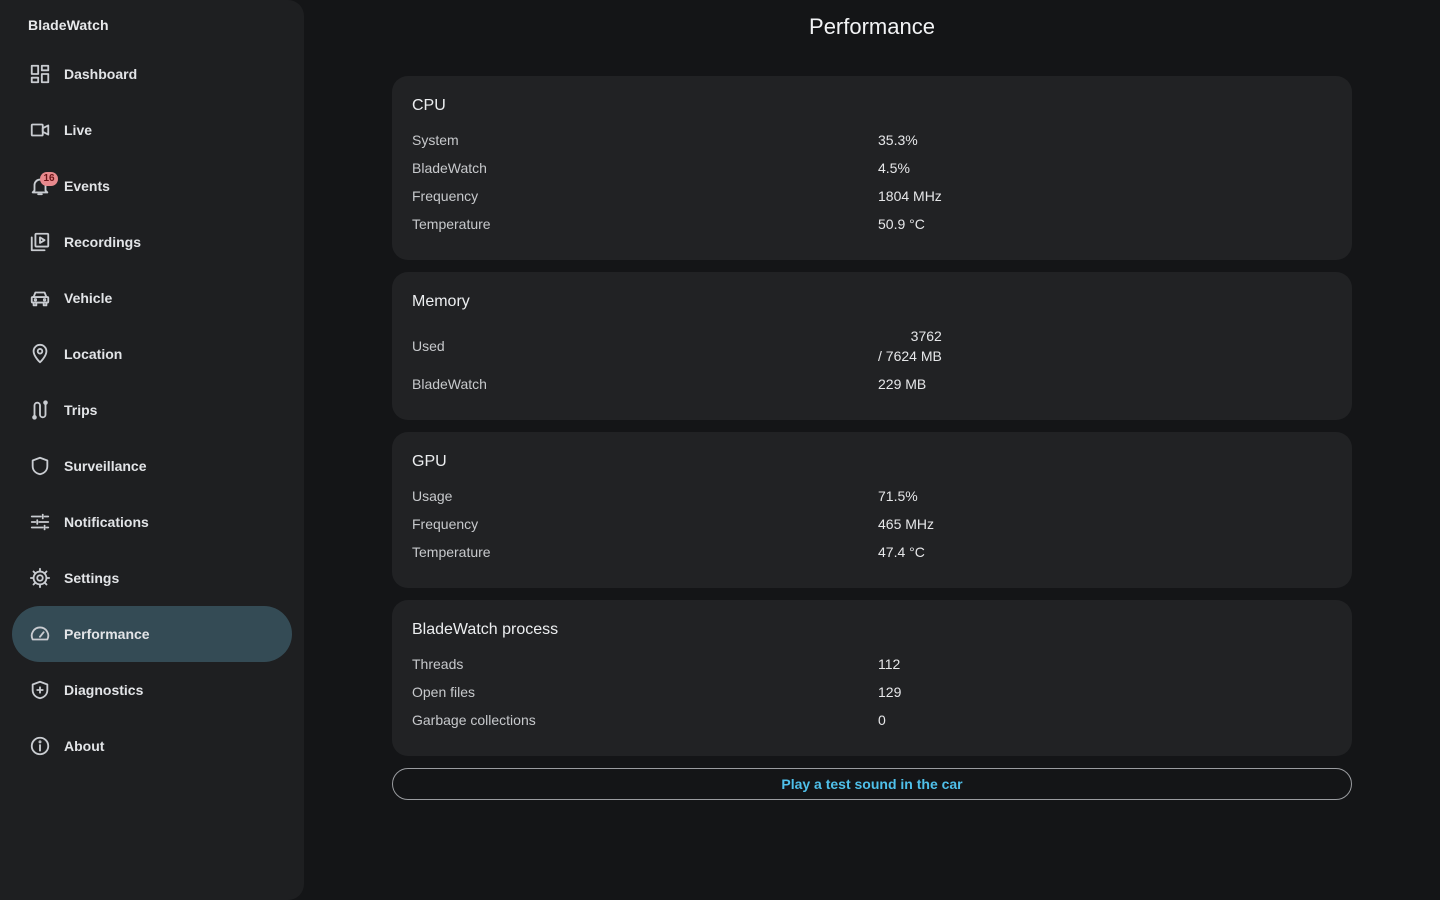 The image size is (1440, 900). I want to click on video-library-icon, so click(40, 242).